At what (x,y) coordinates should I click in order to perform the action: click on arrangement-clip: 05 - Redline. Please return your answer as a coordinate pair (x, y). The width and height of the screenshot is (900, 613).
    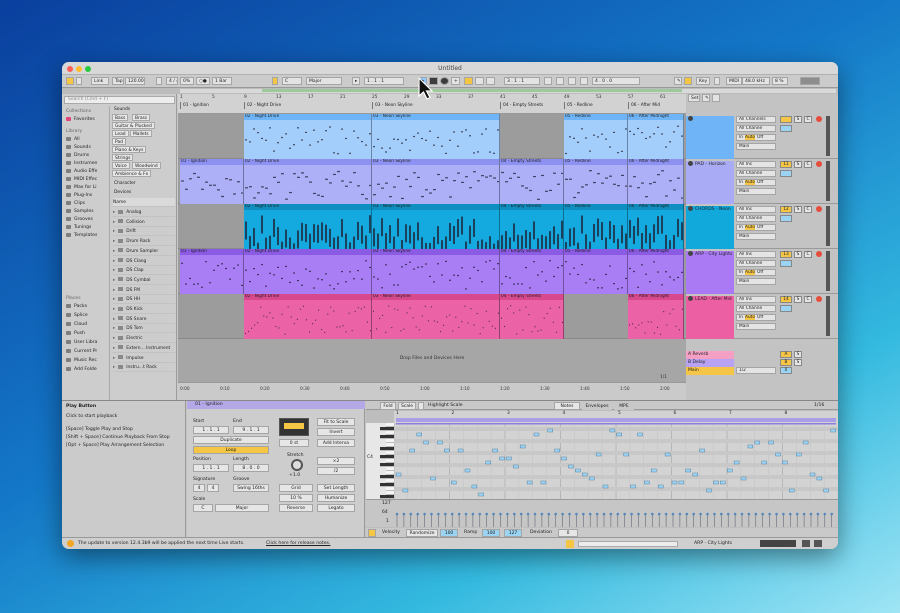
    Looking at the image, I should click on (596, 226).